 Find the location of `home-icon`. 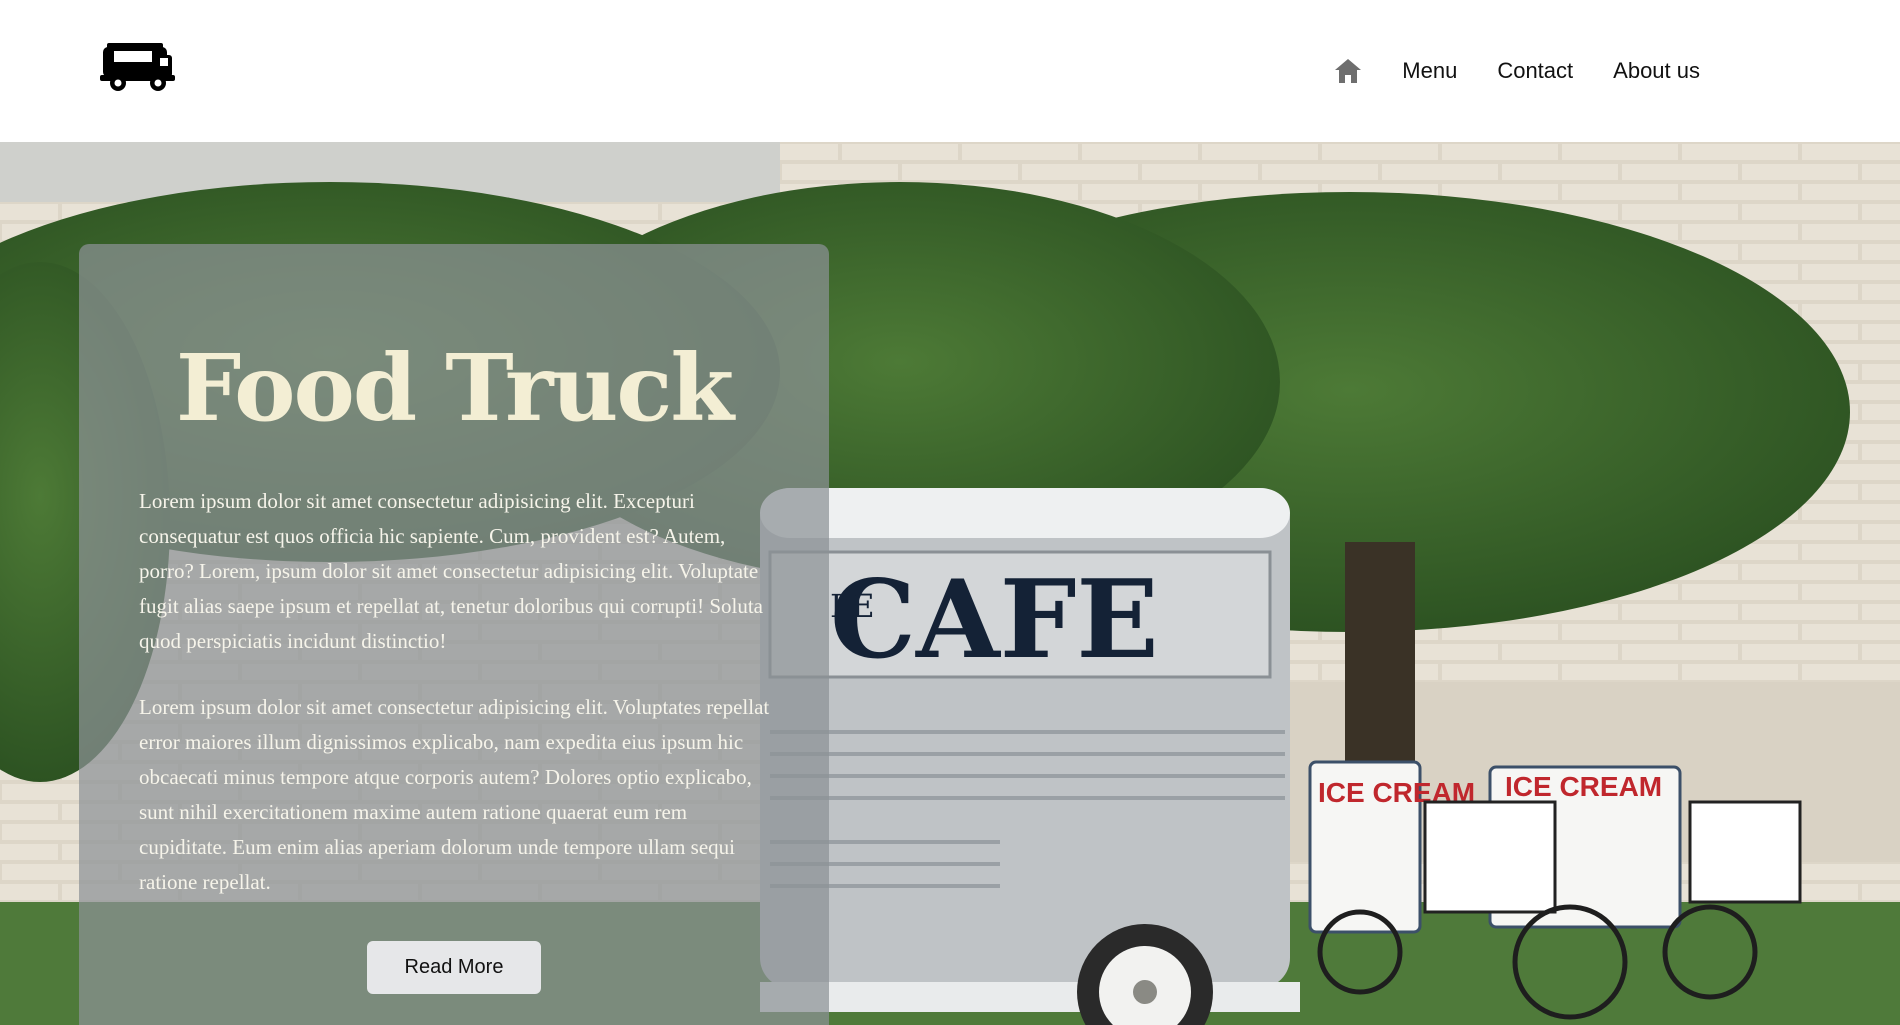

home-icon is located at coordinates (1348, 71).